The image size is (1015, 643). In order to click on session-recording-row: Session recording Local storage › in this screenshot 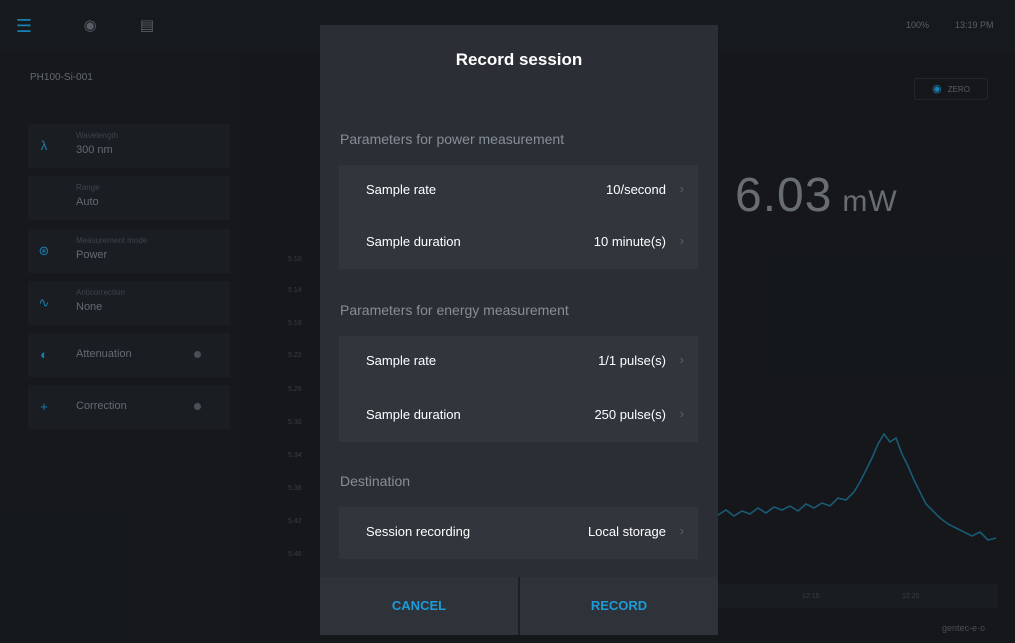, I will do `click(518, 533)`.